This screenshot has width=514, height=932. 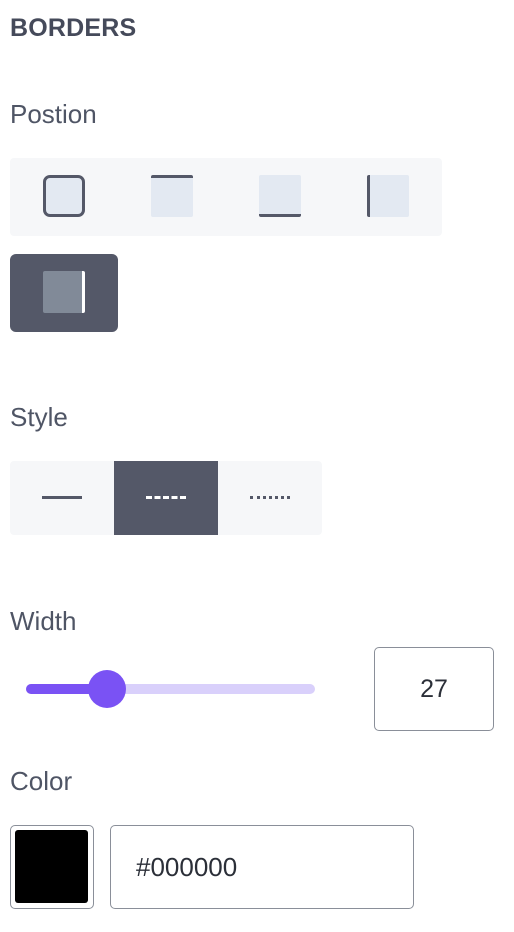 I want to click on border-all-icon, so click(x=64, y=196).